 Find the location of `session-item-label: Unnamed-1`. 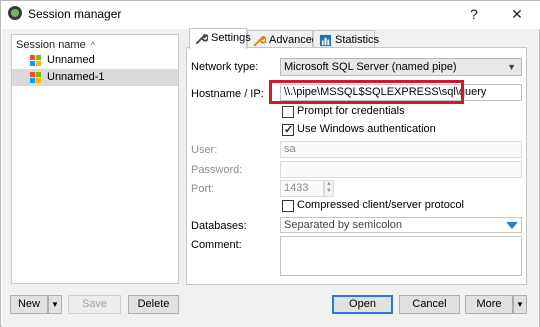

session-item-label: Unnamed-1 is located at coordinates (76, 77).